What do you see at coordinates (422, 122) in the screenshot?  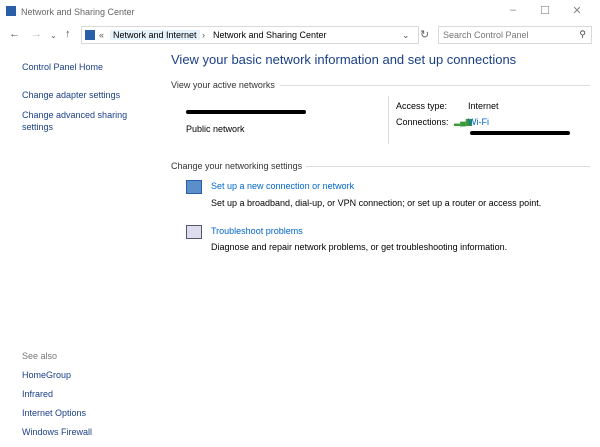 I see `connections-label: Connections:` at bounding box center [422, 122].